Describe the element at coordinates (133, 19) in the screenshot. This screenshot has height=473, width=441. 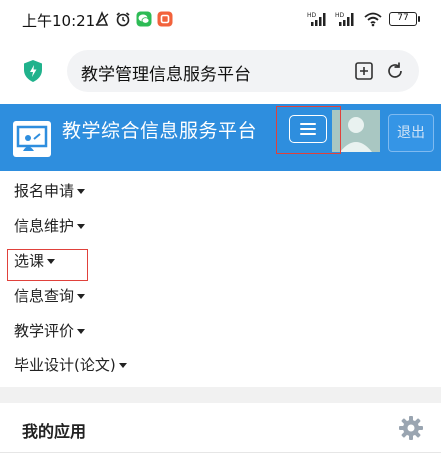
I see `status-icons-left` at that location.